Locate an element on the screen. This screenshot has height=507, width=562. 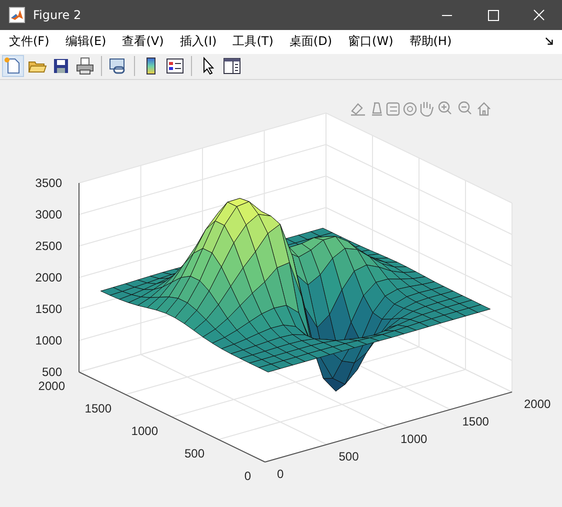
print-icon is located at coordinates (85, 66).